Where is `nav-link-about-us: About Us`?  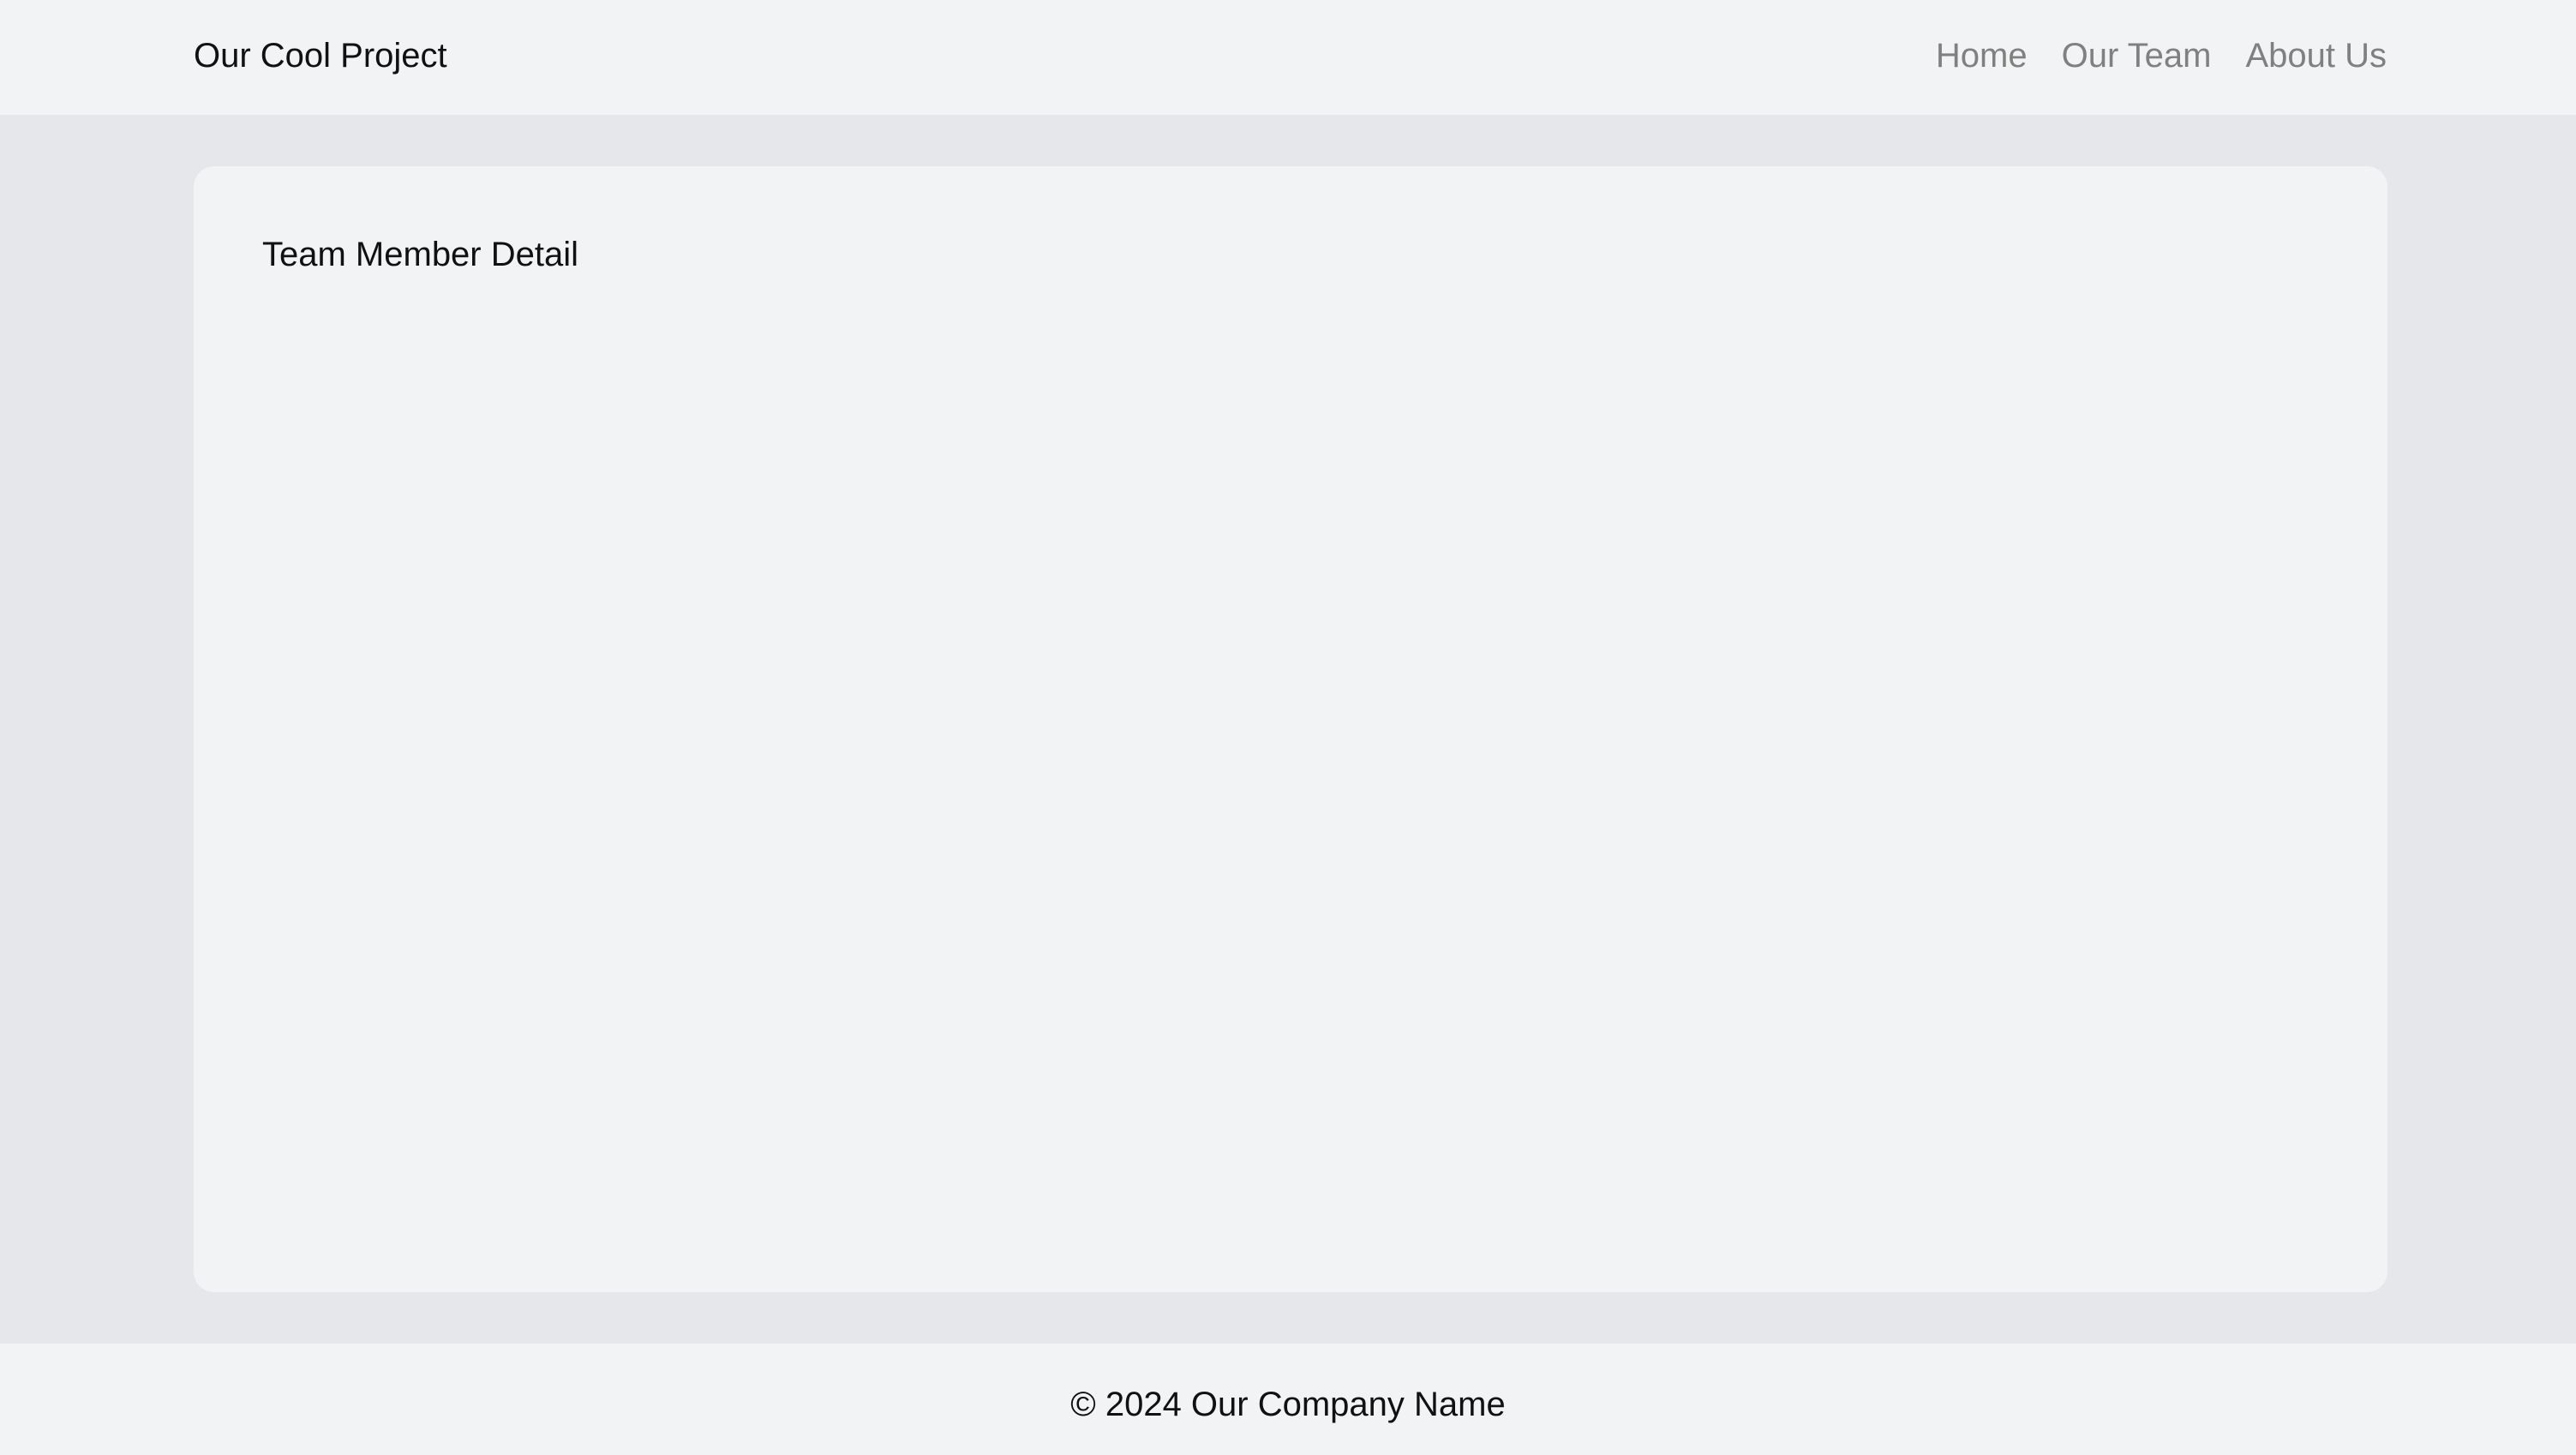
nav-link-about-us: About Us is located at coordinates (2316, 55).